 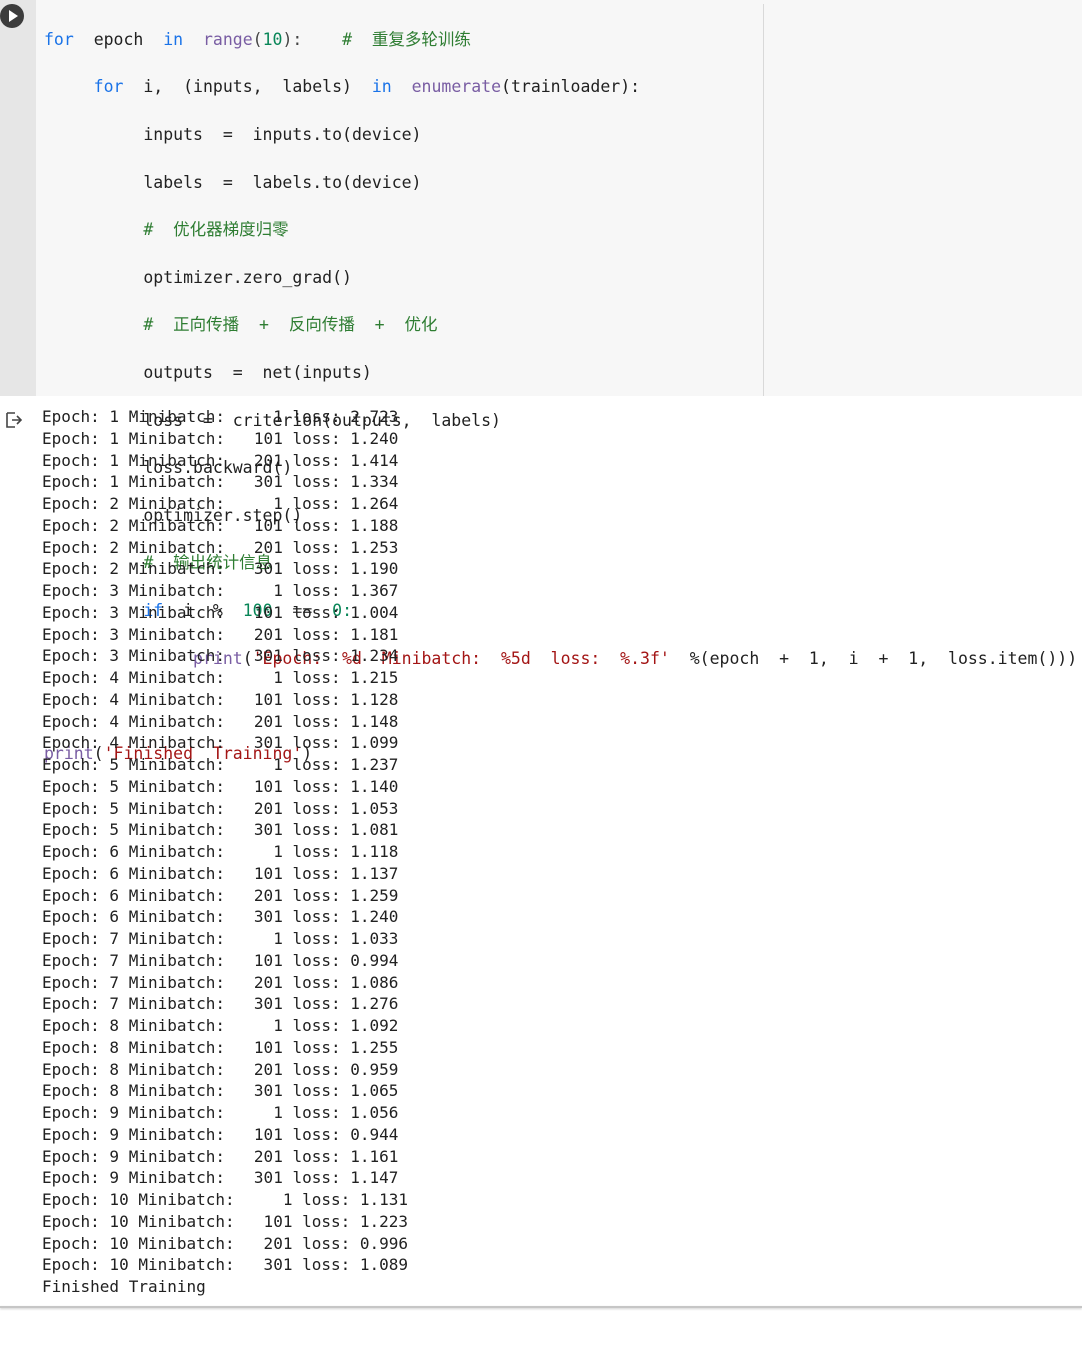 What do you see at coordinates (220, 1178) in the screenshot?
I see `output-line: Epoch: 9 Minibatch: 301 loss: 1.147` at bounding box center [220, 1178].